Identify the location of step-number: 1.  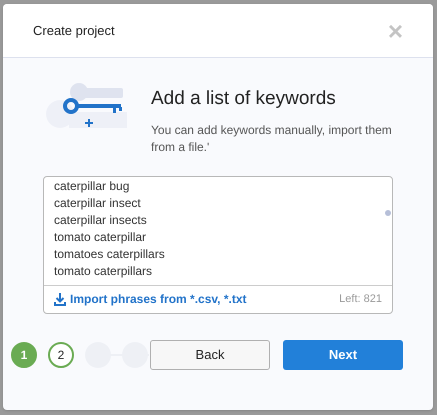
(24, 355).